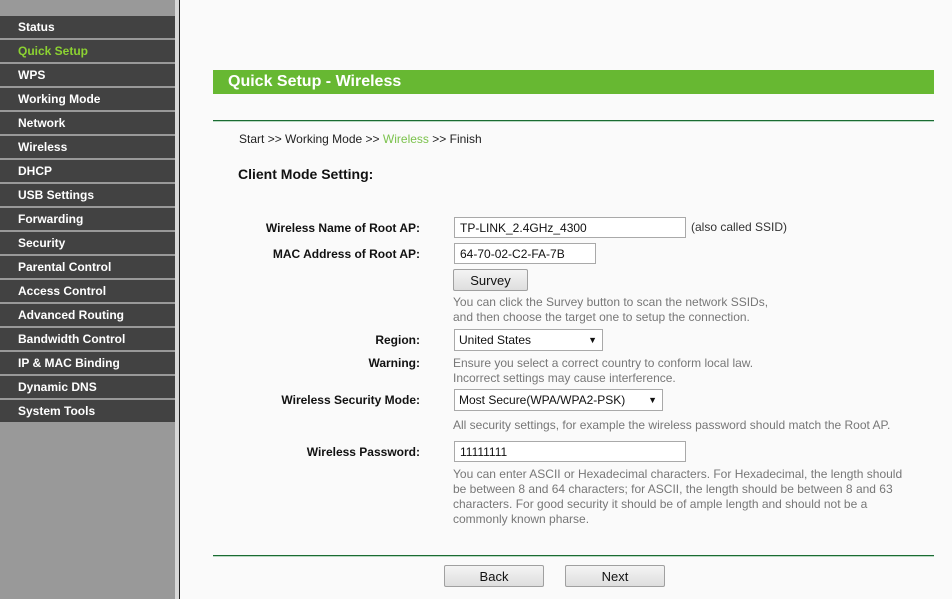 This screenshot has height=599, width=952. I want to click on region-label: Region:, so click(397, 340).